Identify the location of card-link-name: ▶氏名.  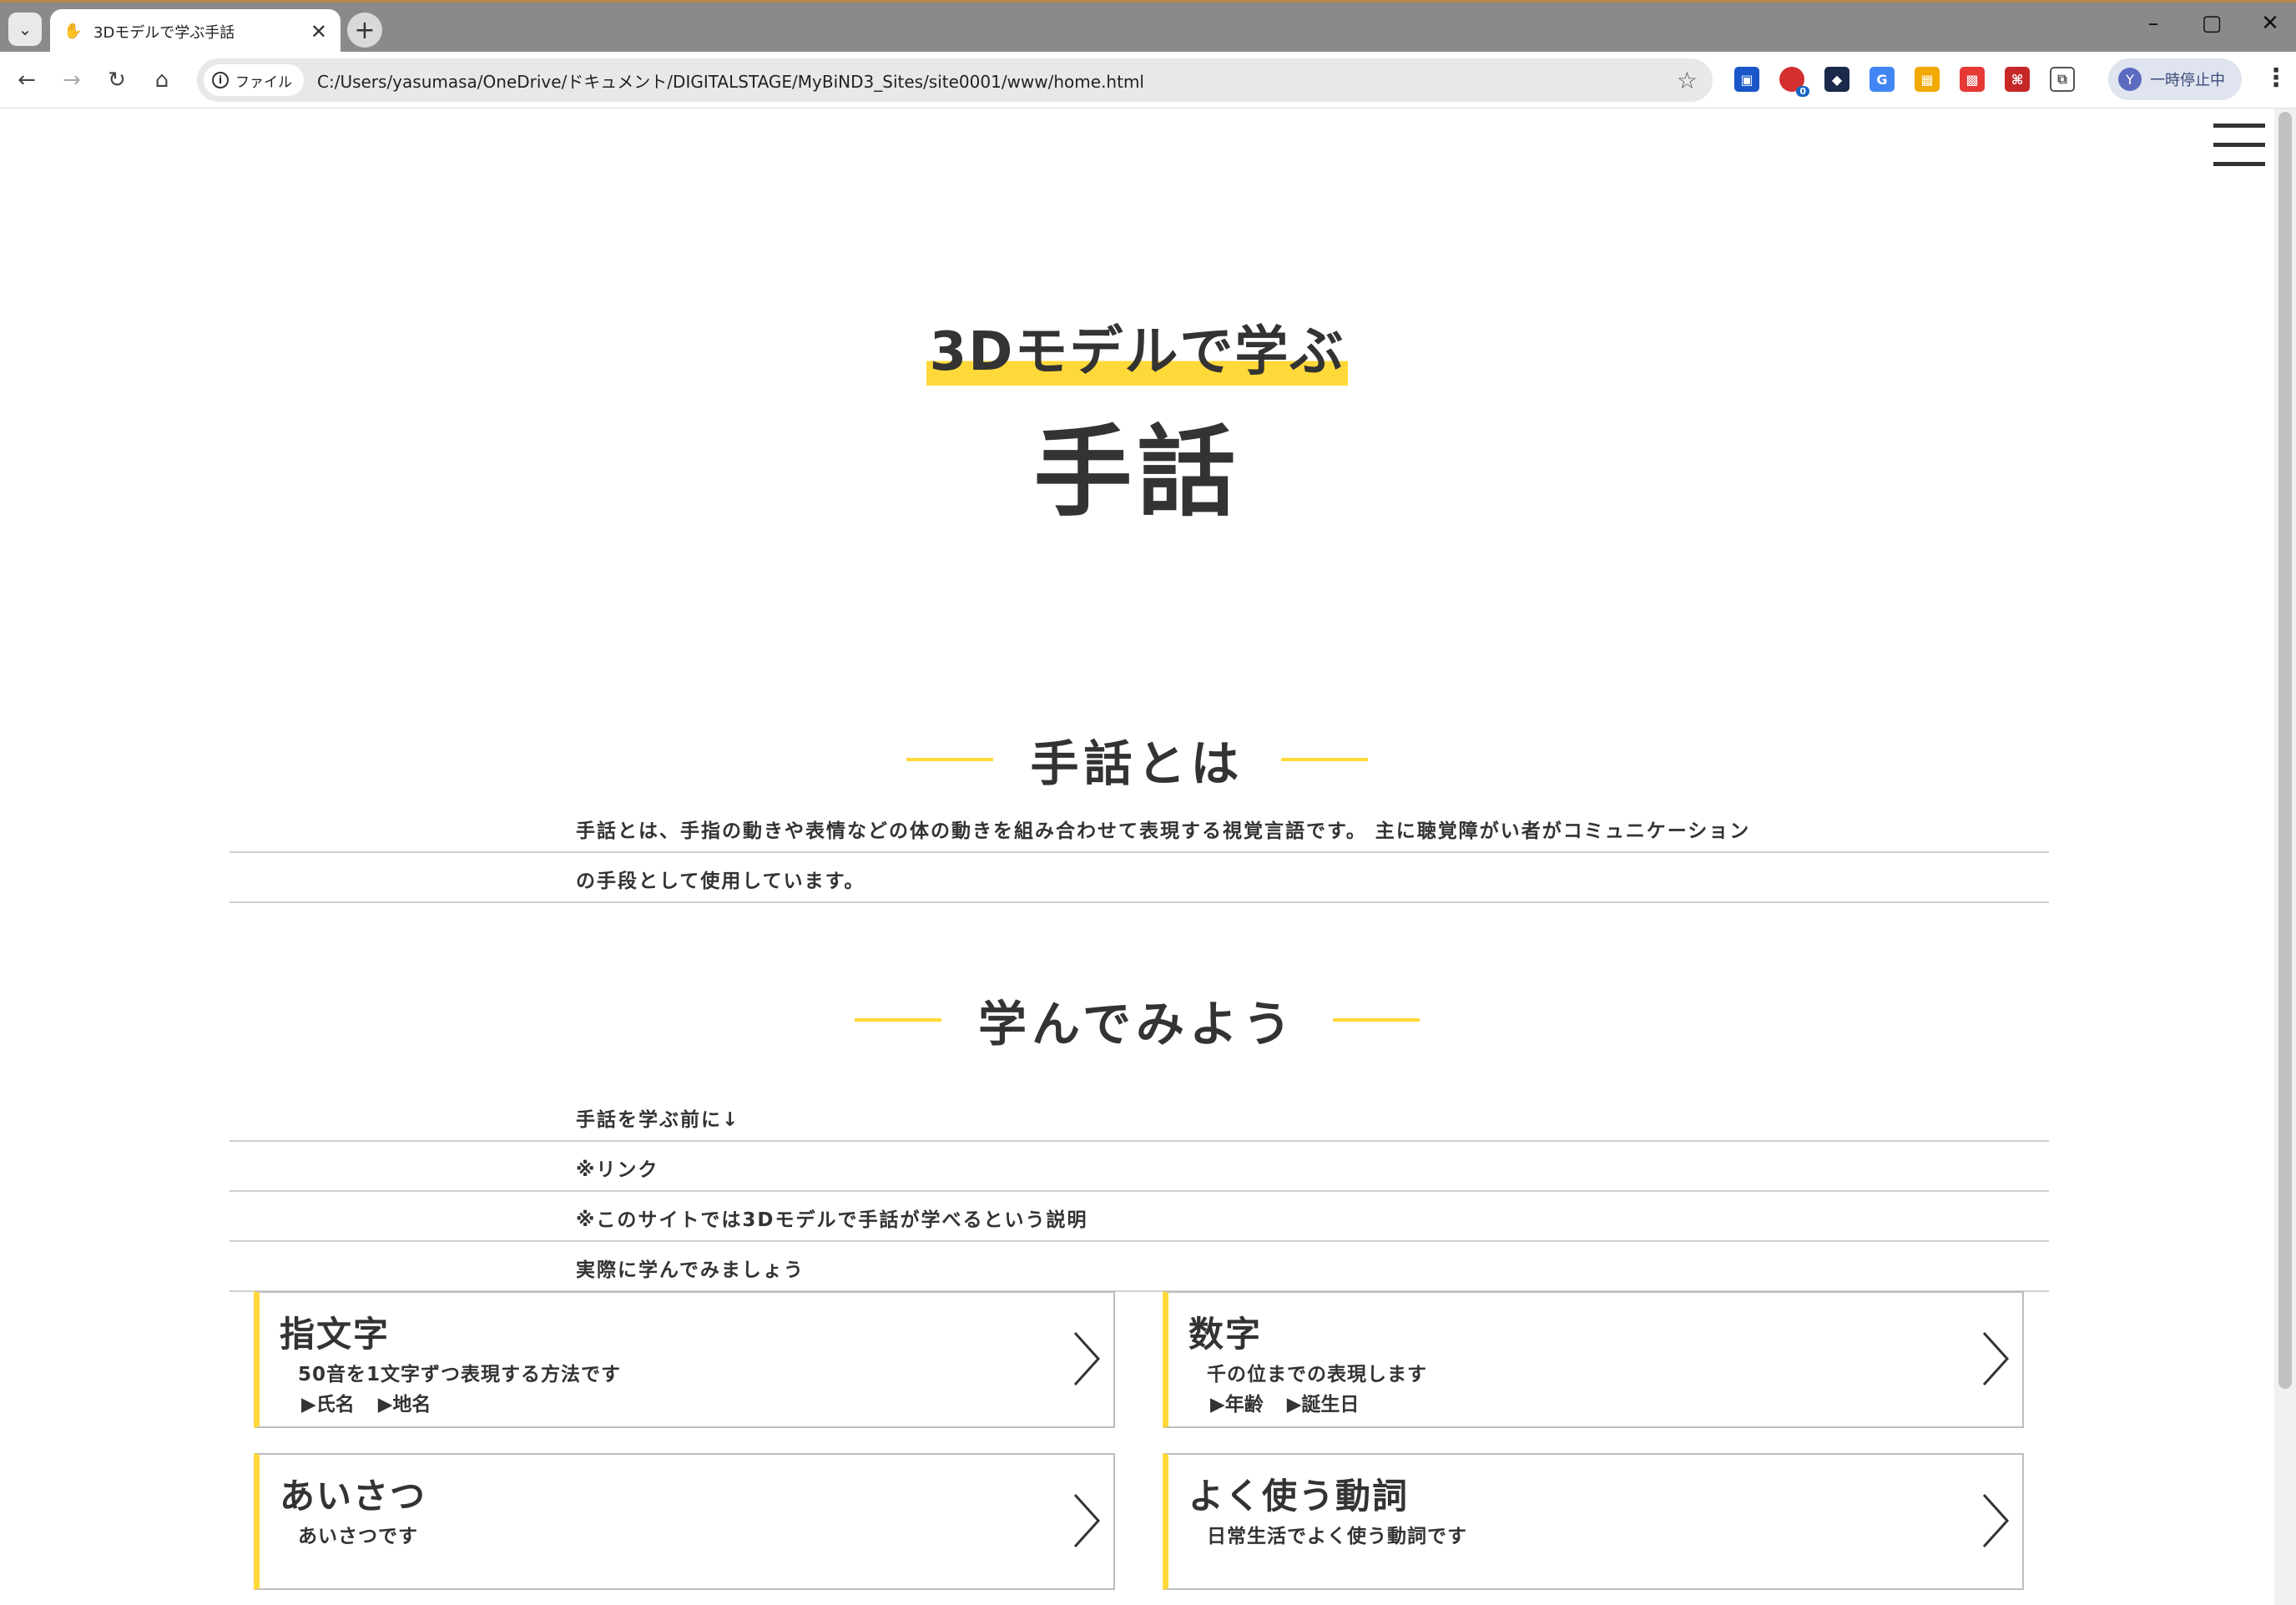
(328, 1405).